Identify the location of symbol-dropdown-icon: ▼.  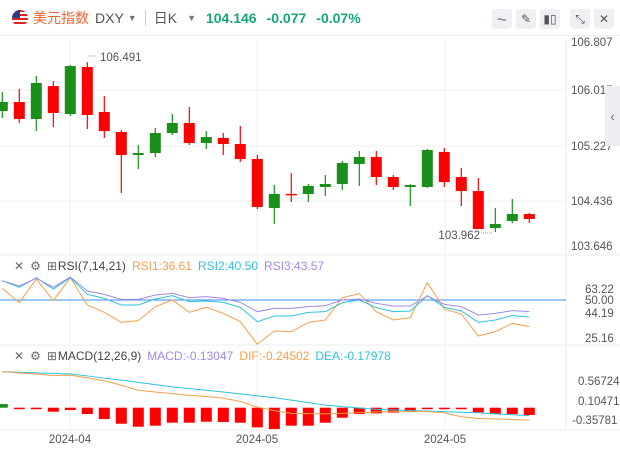
(132, 18).